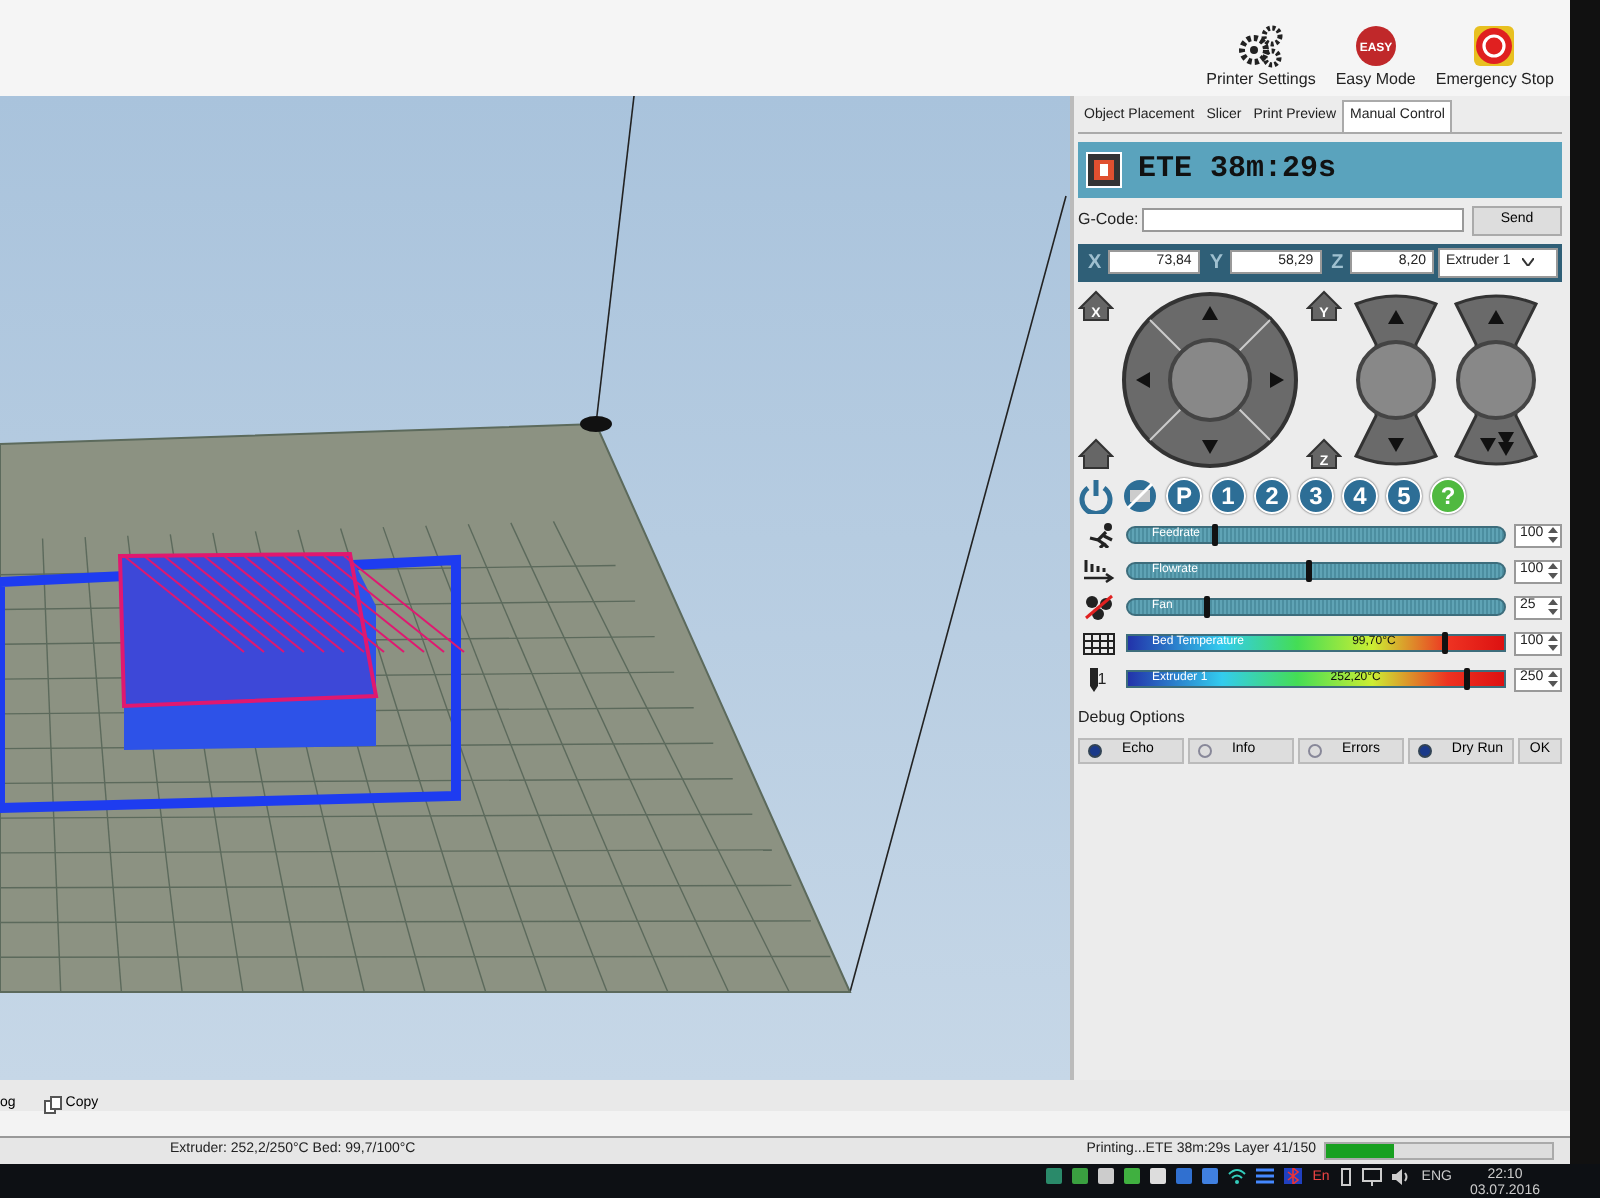 Image resolution: width=1600 pixels, height=1198 pixels. Describe the element at coordinates (1528, 262) in the screenshot. I see `caret-icon` at that location.